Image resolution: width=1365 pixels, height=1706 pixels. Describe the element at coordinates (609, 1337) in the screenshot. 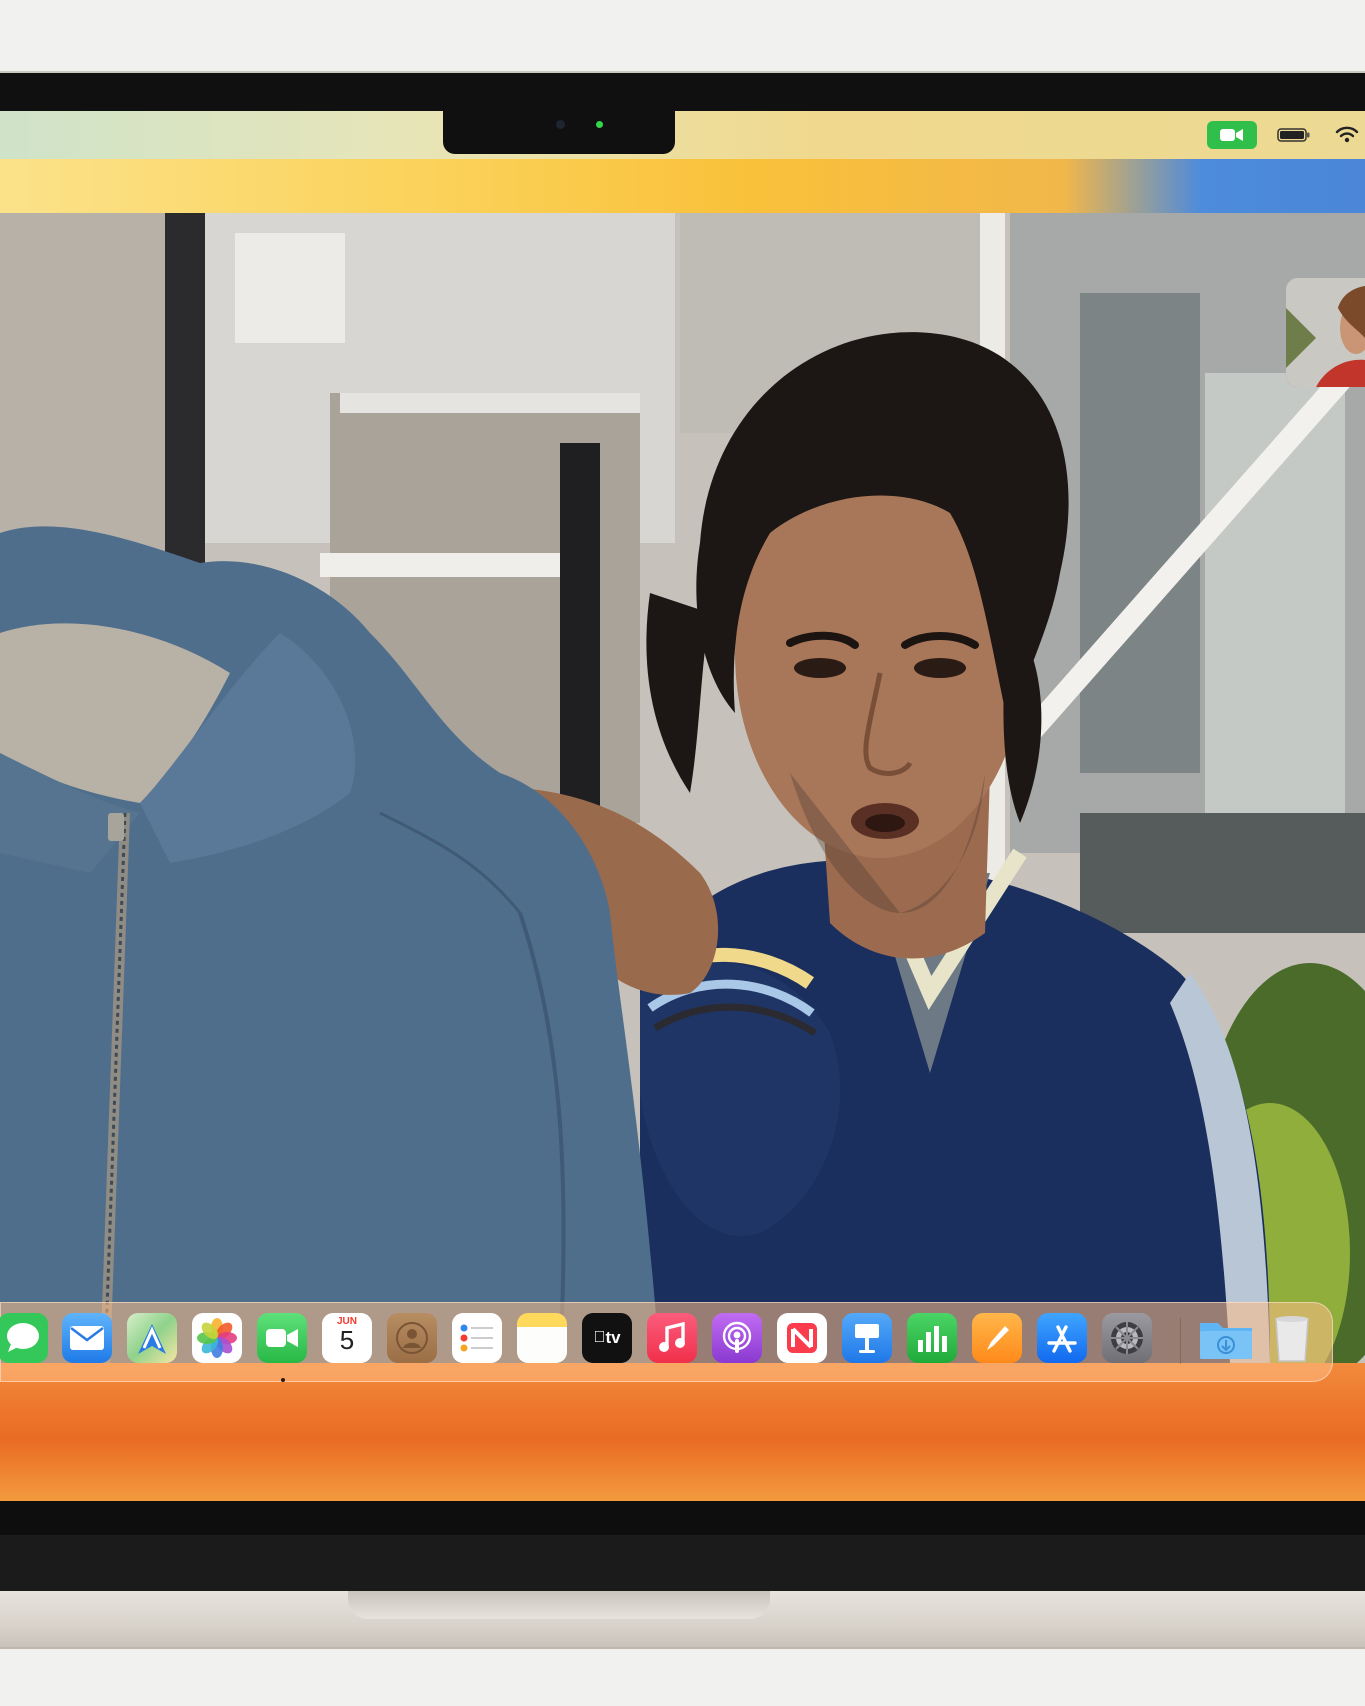

I see `apple-tv-label: tv` at that location.